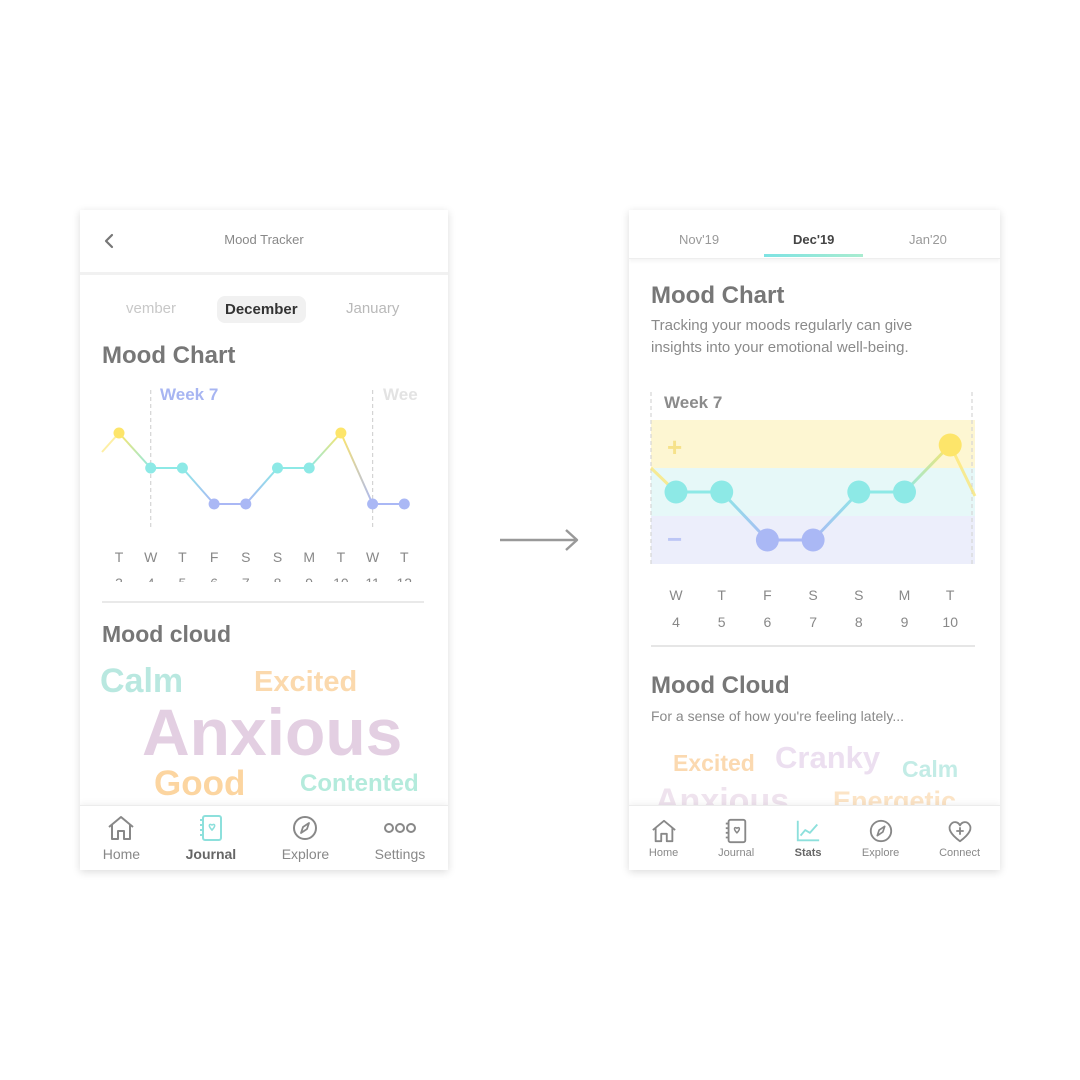  I want to click on cloud-word-good: Good, so click(200, 783).